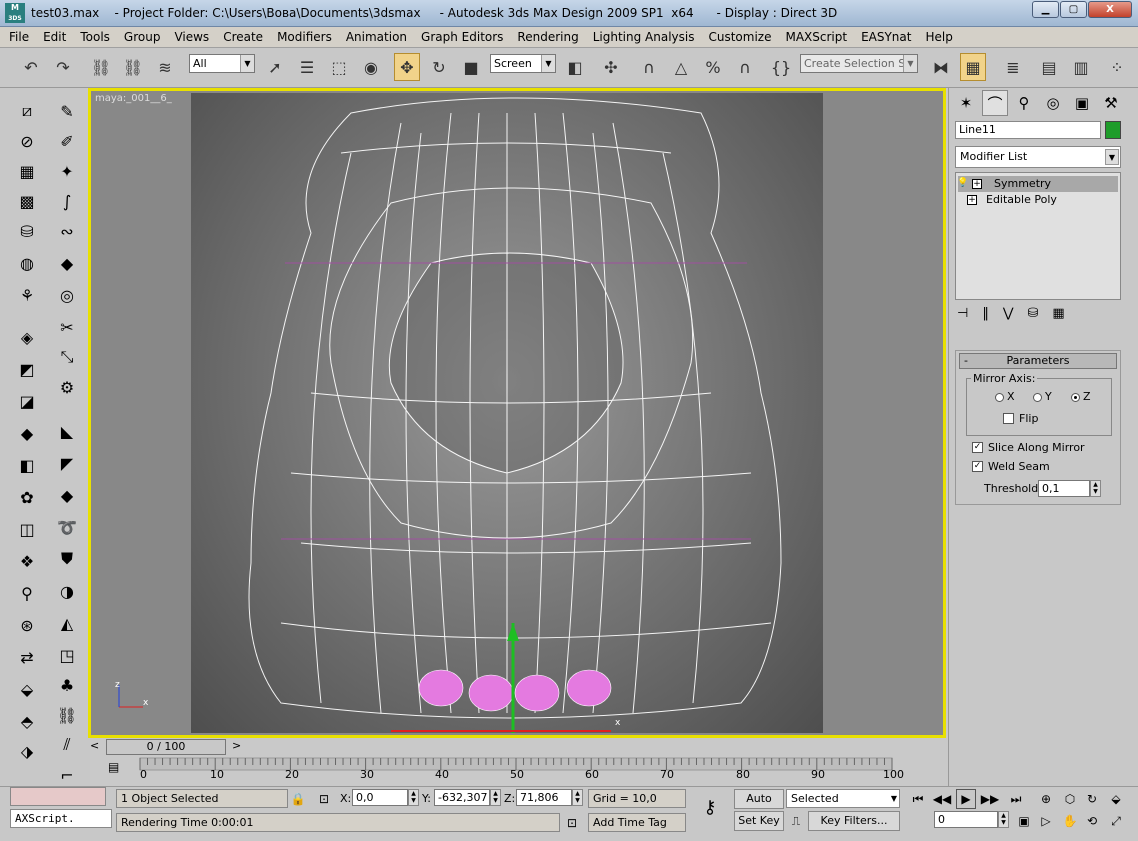  What do you see at coordinates (67, 387) in the screenshot?
I see `weight-icon: ⚙` at bounding box center [67, 387].